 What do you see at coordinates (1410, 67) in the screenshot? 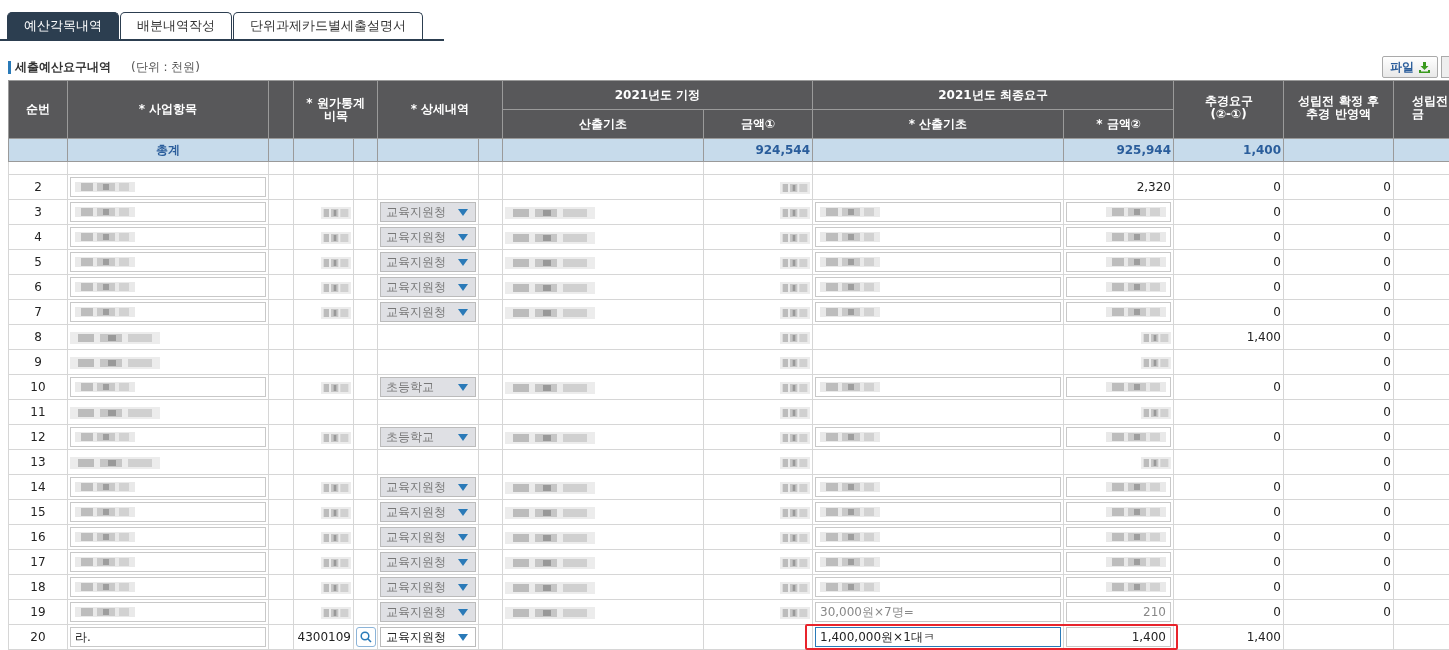
I see `file-button: 파일` at bounding box center [1410, 67].